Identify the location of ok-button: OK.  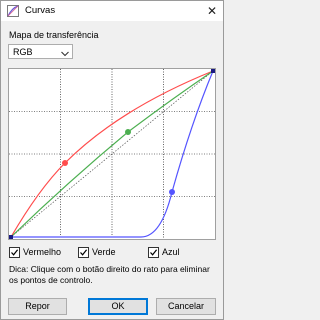
(118, 306).